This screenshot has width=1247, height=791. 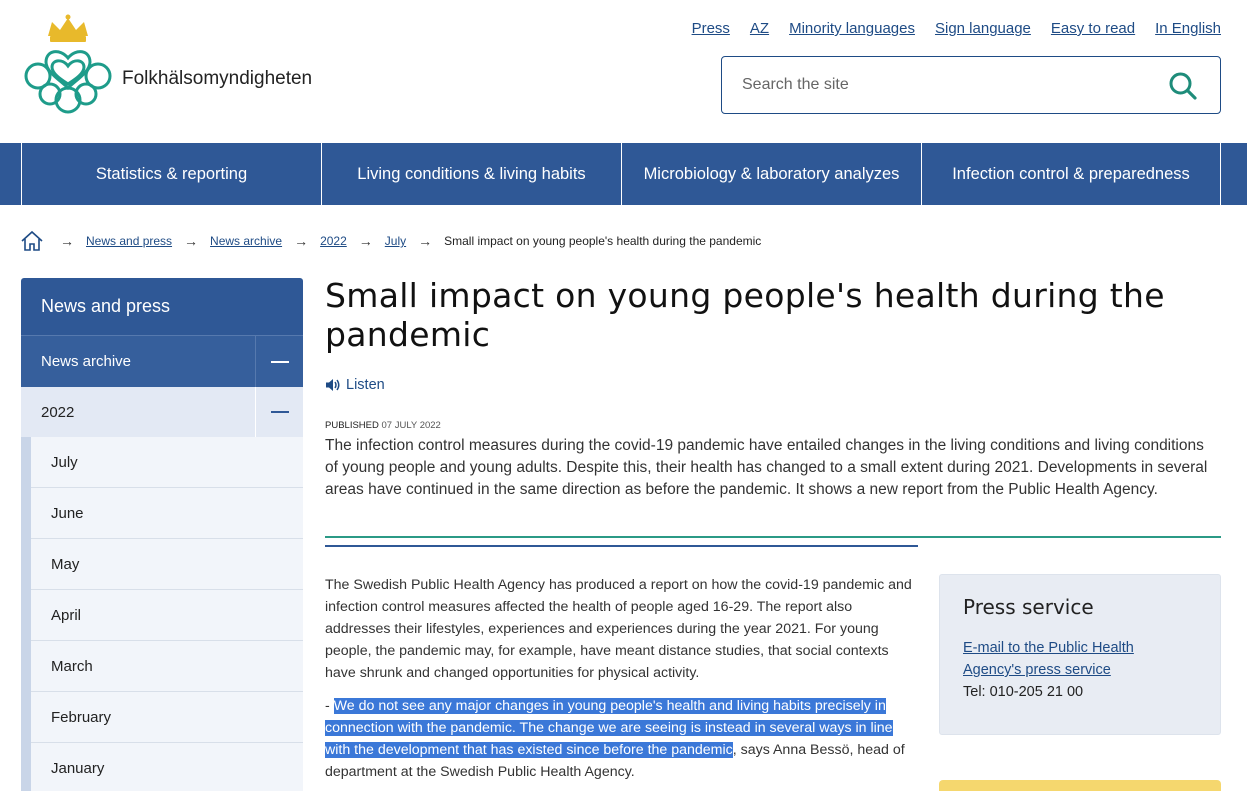 I want to click on sidebar-item-february: February, so click(x=167, y=717).